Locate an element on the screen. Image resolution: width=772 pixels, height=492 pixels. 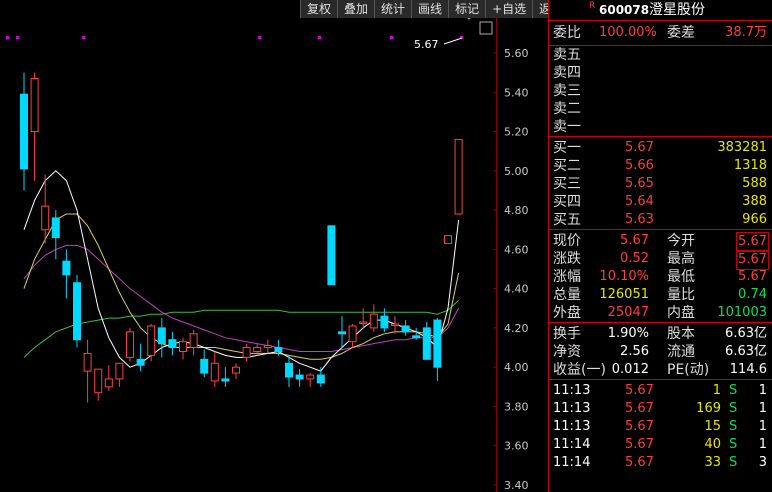
buy-volume: 966 is located at coordinates (754, 219).